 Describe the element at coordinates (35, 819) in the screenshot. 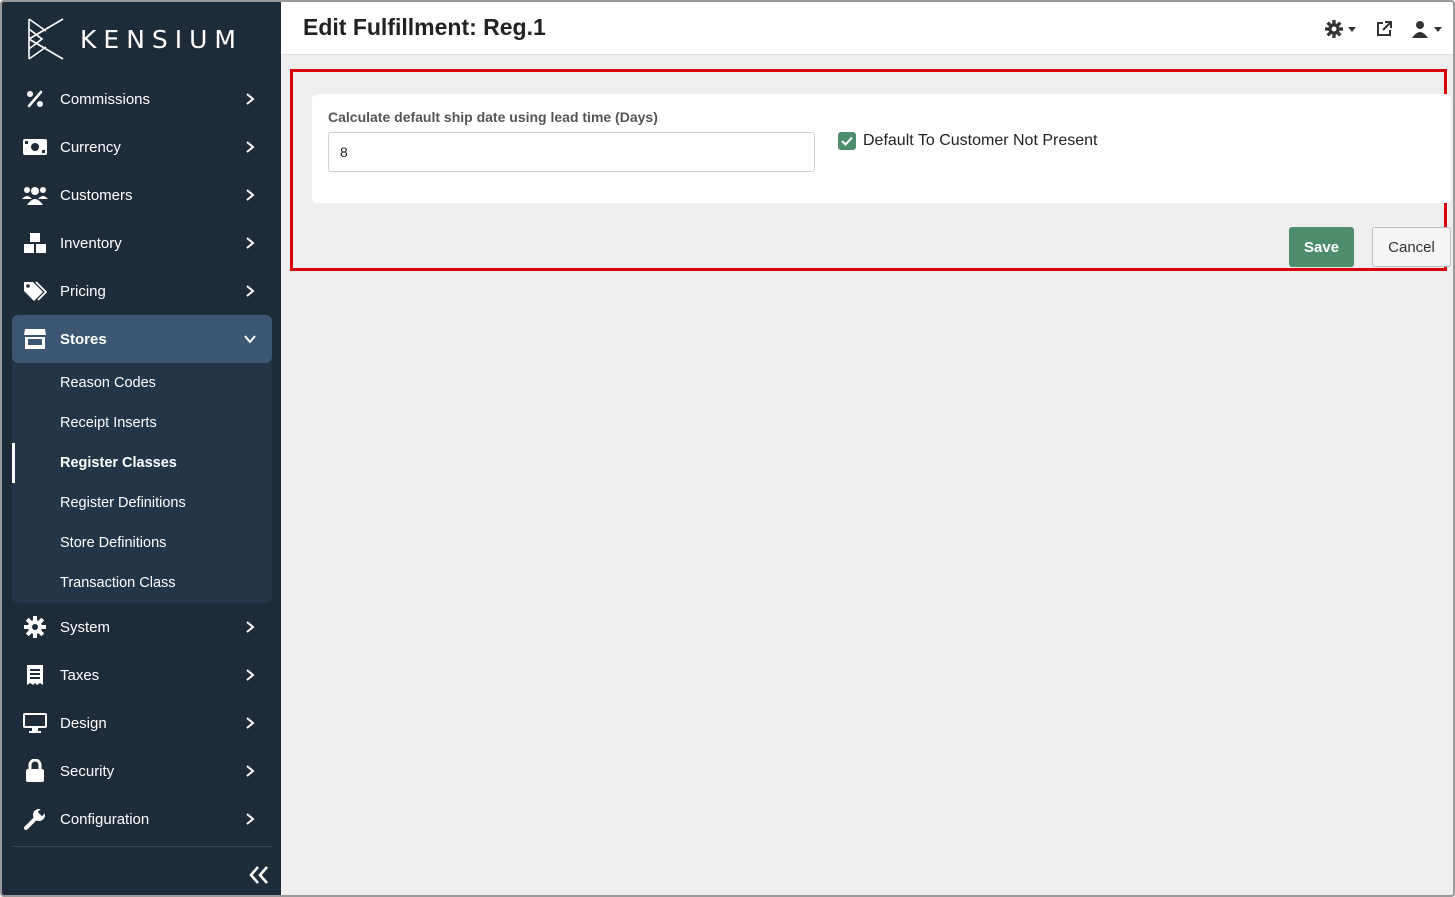

I see `wrench-icon` at that location.